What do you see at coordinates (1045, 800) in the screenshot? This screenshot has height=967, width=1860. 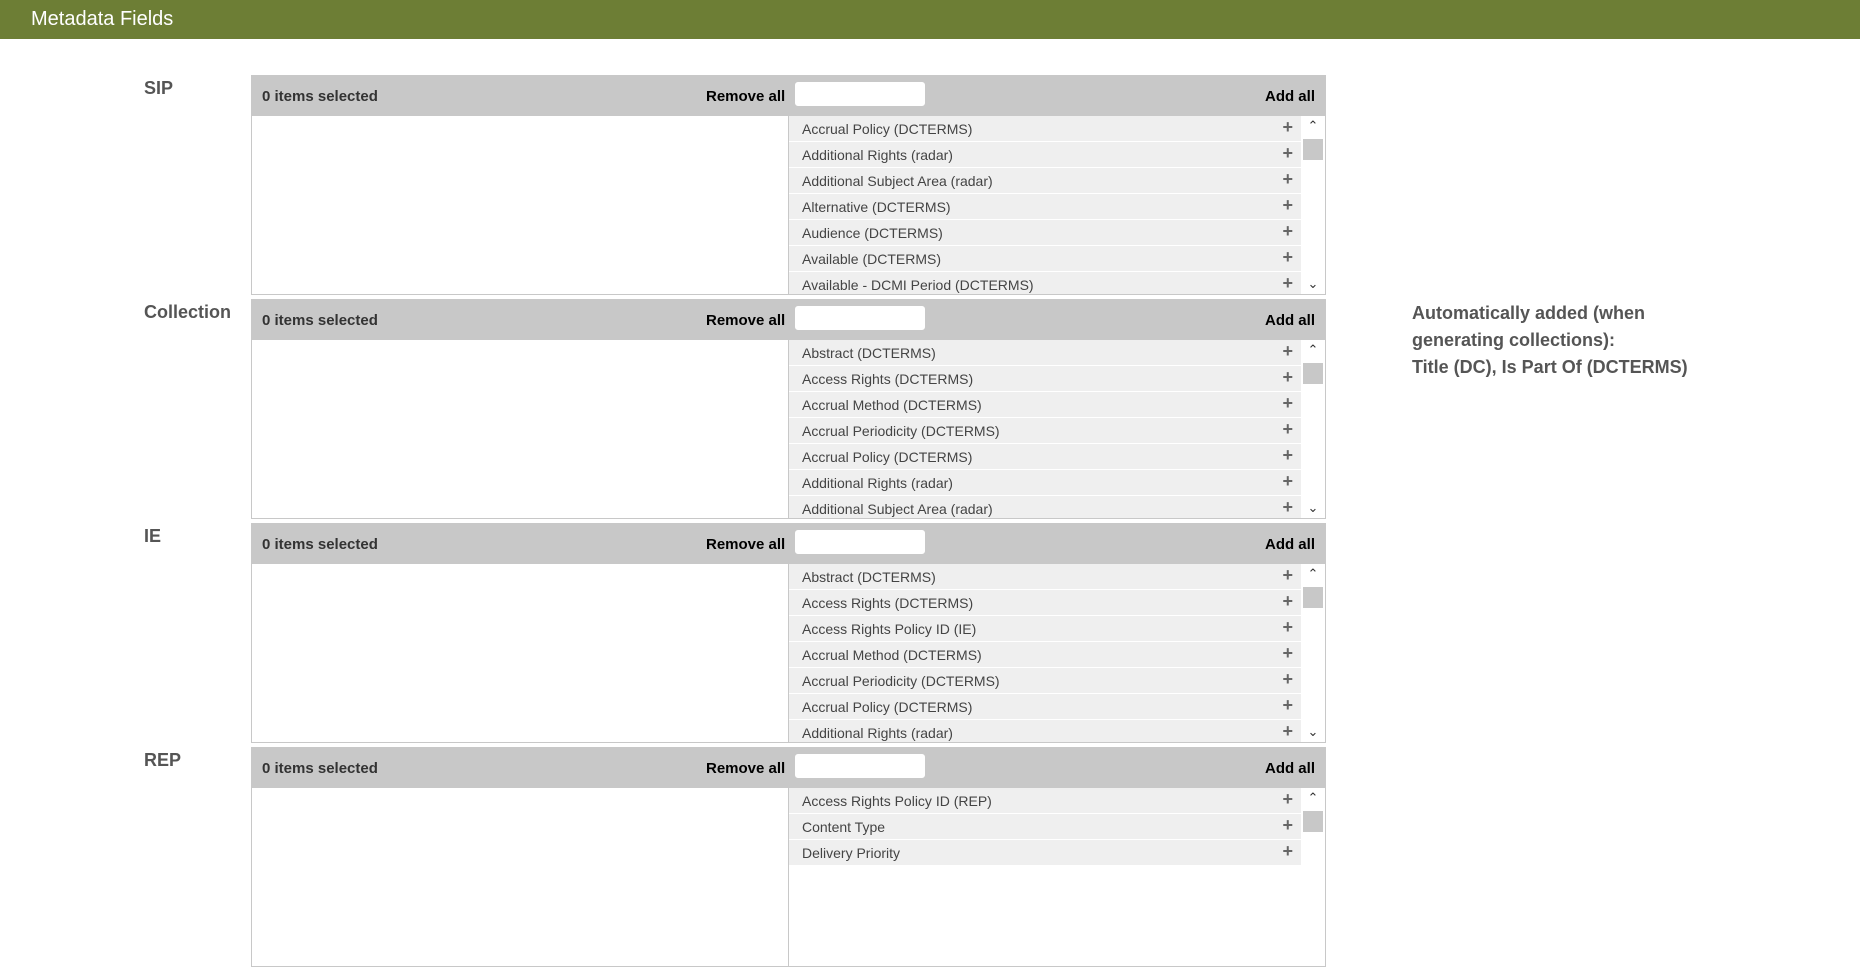 I see `list-item: Access Rights Policy ID (REP) +` at bounding box center [1045, 800].